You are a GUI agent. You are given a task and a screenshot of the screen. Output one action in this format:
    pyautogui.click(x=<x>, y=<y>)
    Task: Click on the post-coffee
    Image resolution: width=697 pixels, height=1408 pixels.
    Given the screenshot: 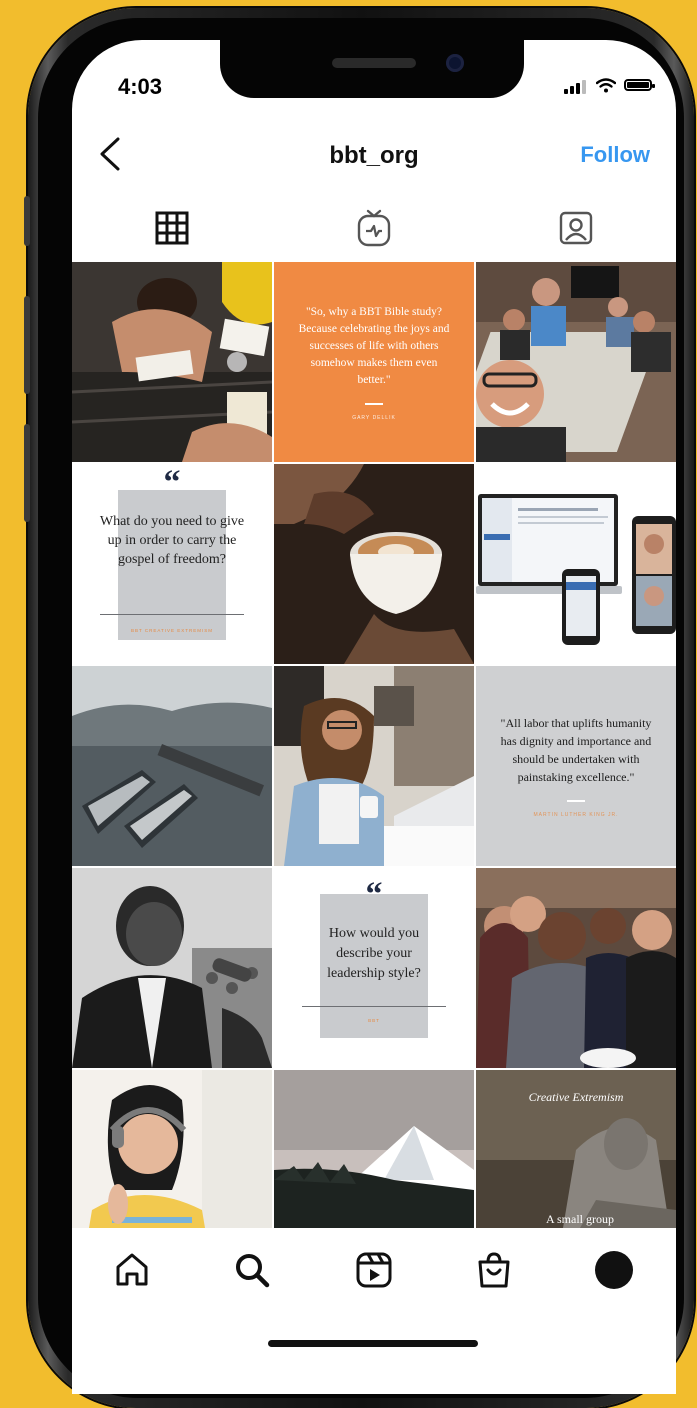 What is the action you would take?
    pyautogui.click(x=374, y=564)
    